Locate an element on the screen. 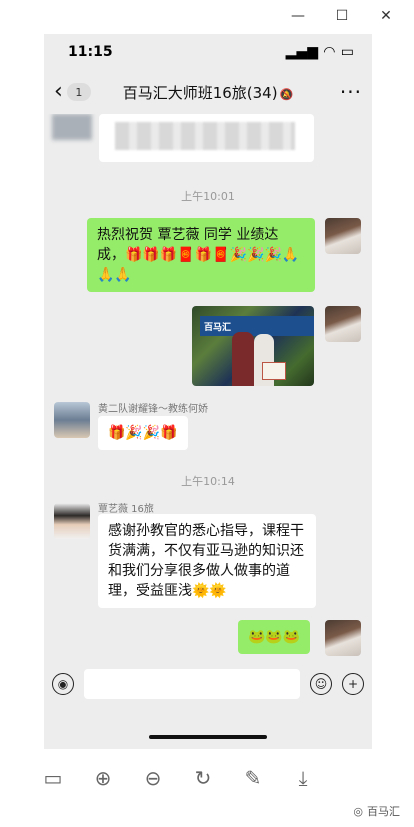  photo-message: 百马汇 is located at coordinates (253, 346).